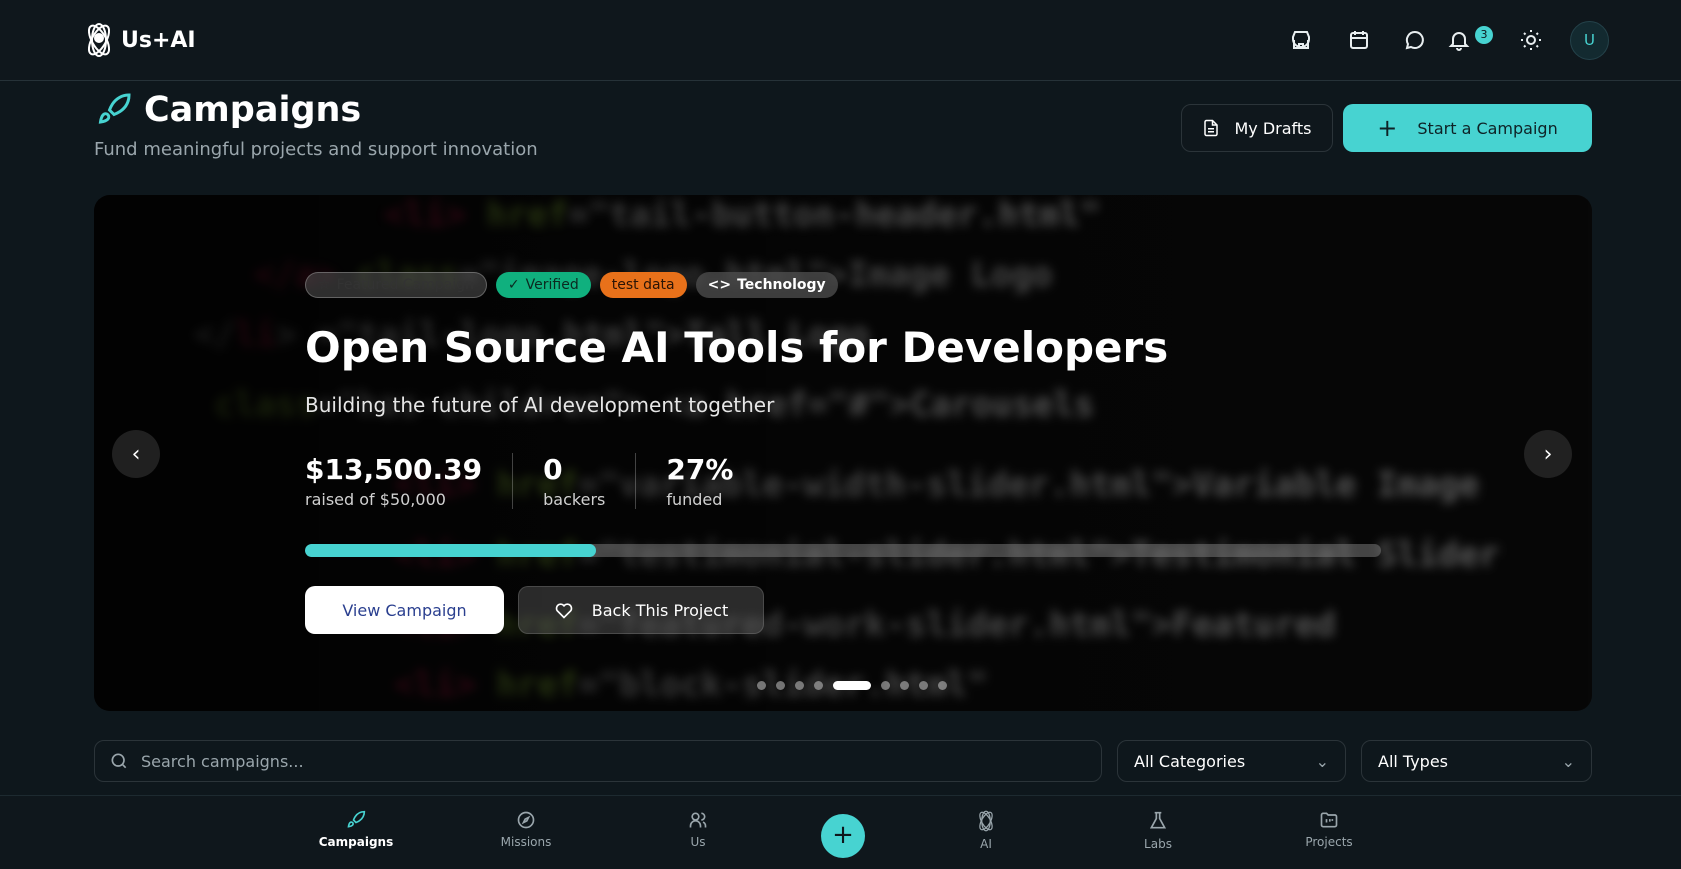  Describe the element at coordinates (843, 550) in the screenshot. I see `funding-progress-bar` at that location.